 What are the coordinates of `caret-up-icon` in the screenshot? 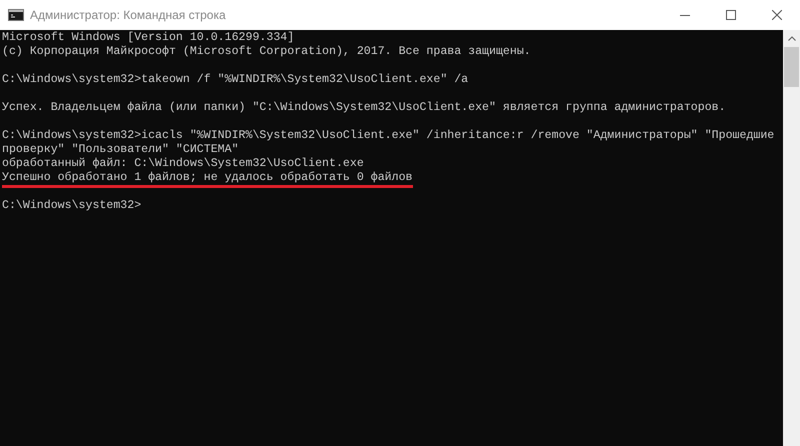 It's located at (792, 38).